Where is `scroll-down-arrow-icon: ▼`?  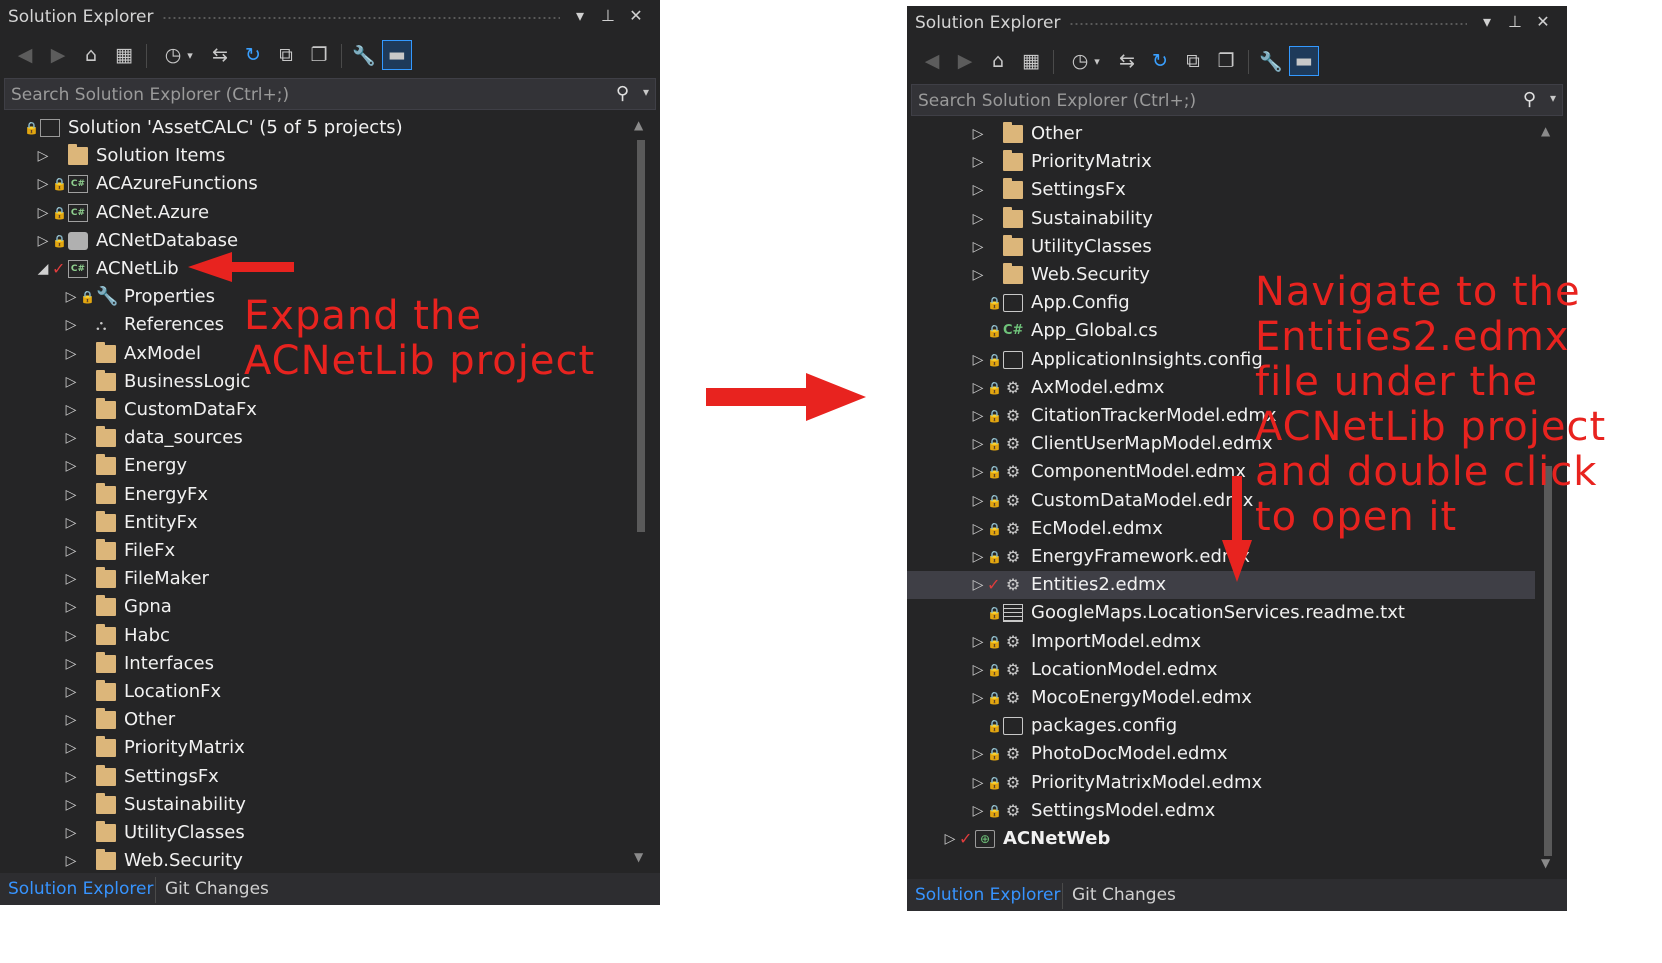 scroll-down-arrow-icon: ▼ is located at coordinates (638, 857).